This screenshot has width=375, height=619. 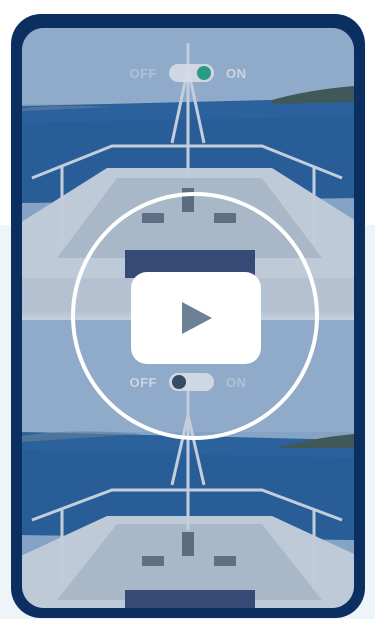 What do you see at coordinates (191, 73) in the screenshot?
I see `toggle-switch-on` at bounding box center [191, 73].